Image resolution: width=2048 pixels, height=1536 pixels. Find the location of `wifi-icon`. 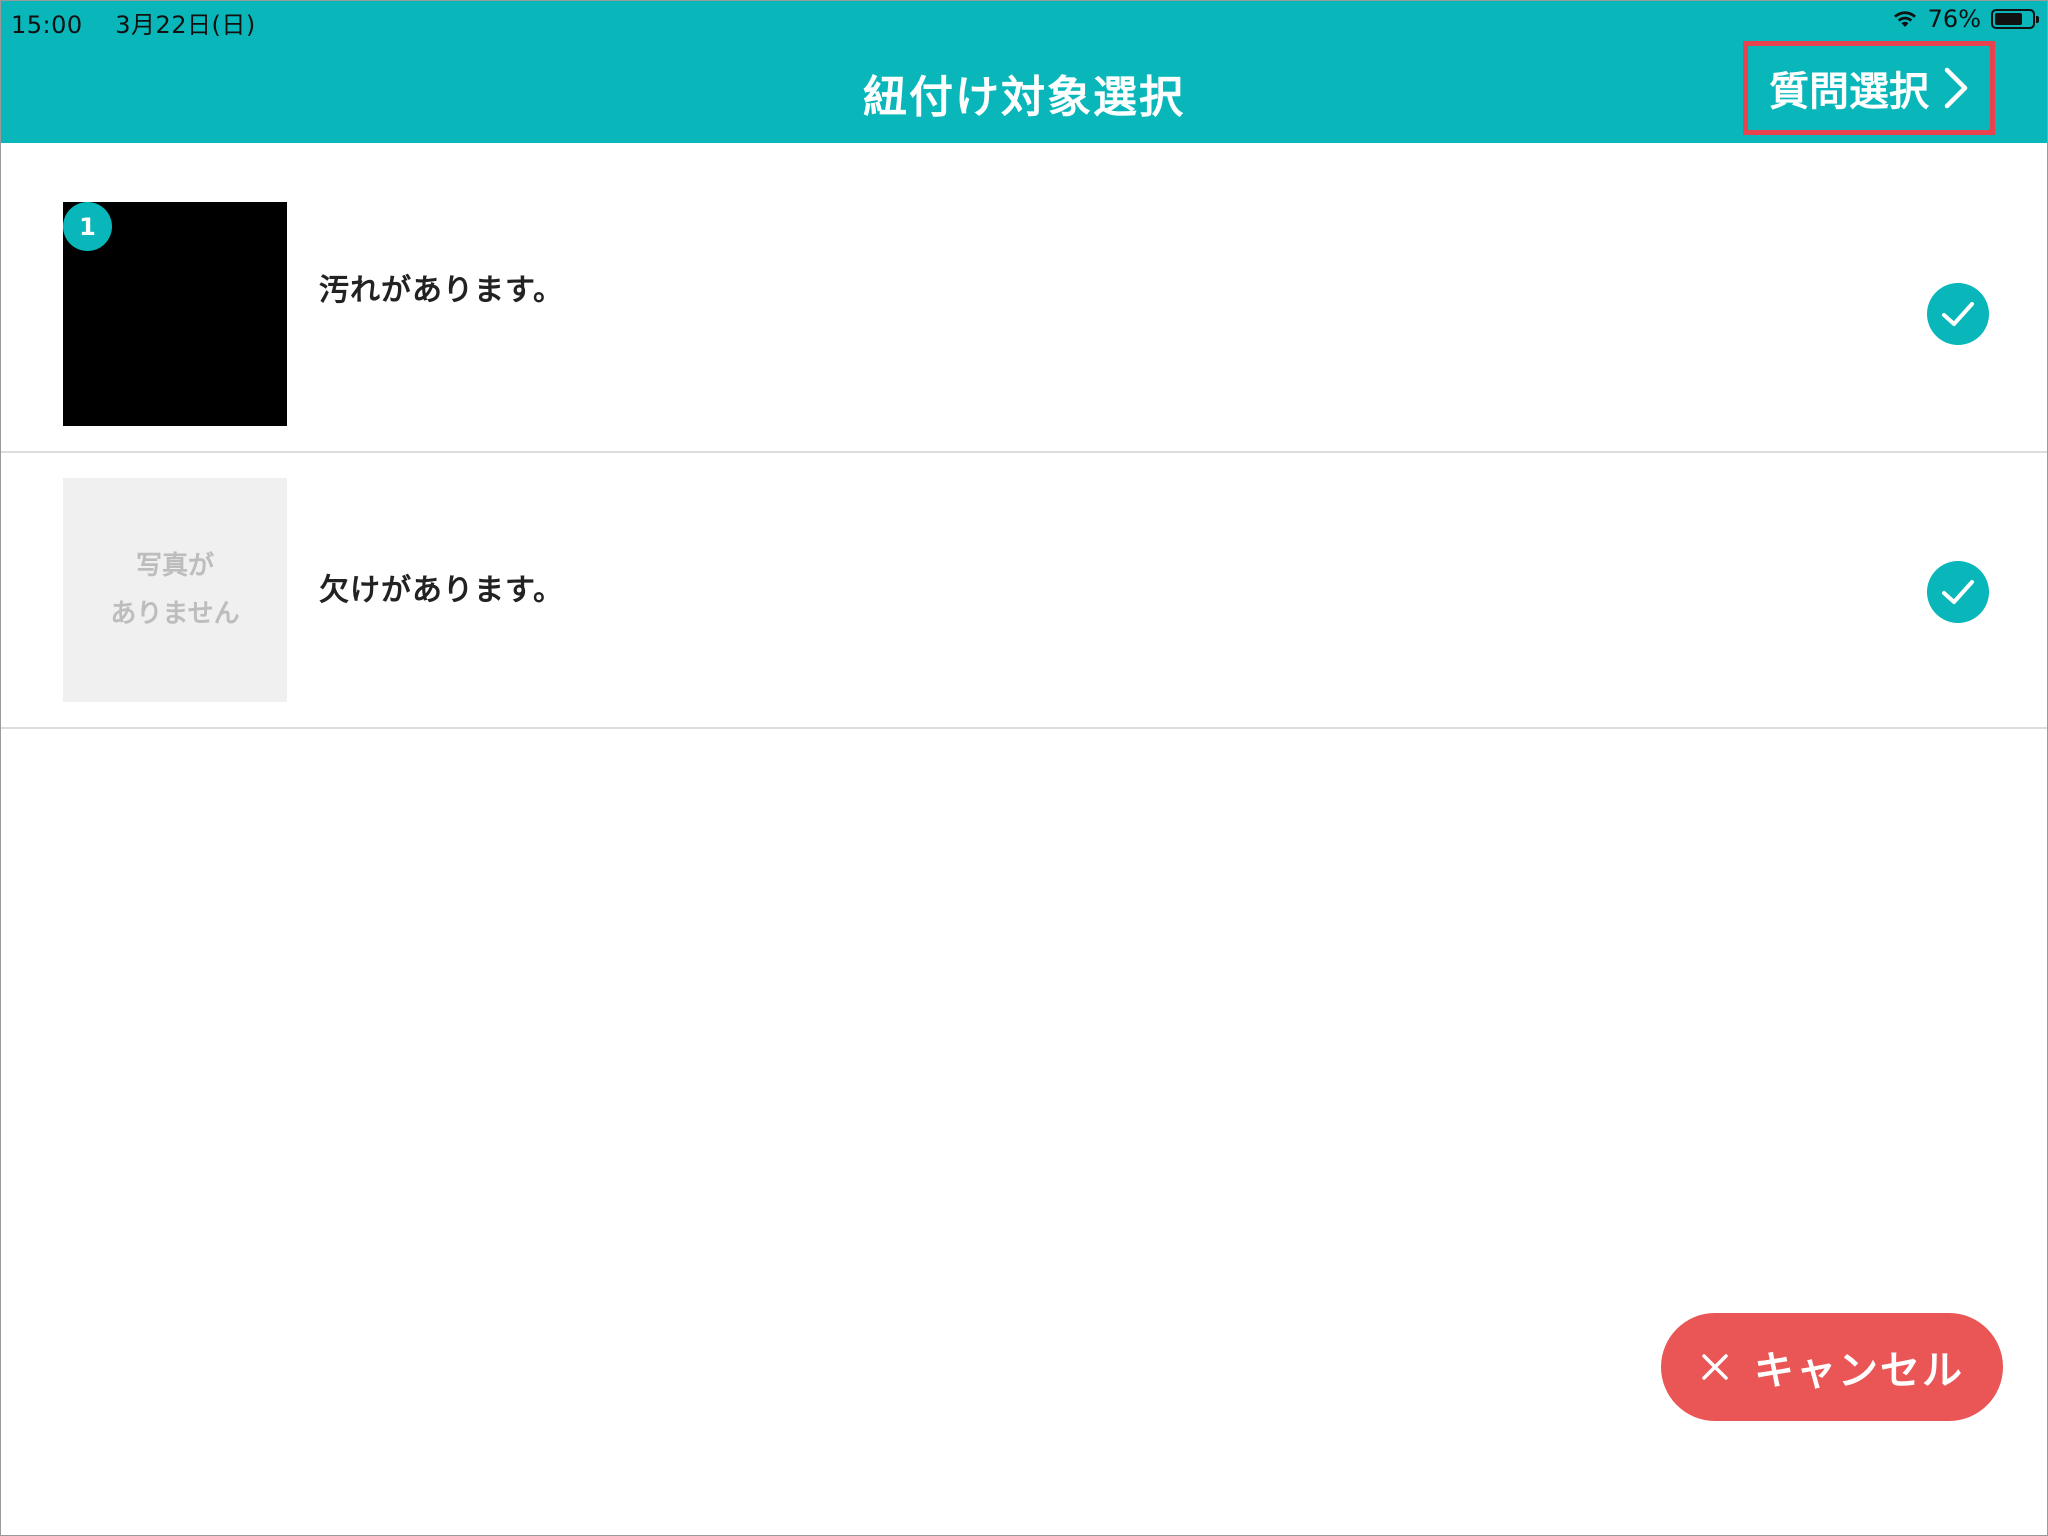

wifi-icon is located at coordinates (1904, 19).